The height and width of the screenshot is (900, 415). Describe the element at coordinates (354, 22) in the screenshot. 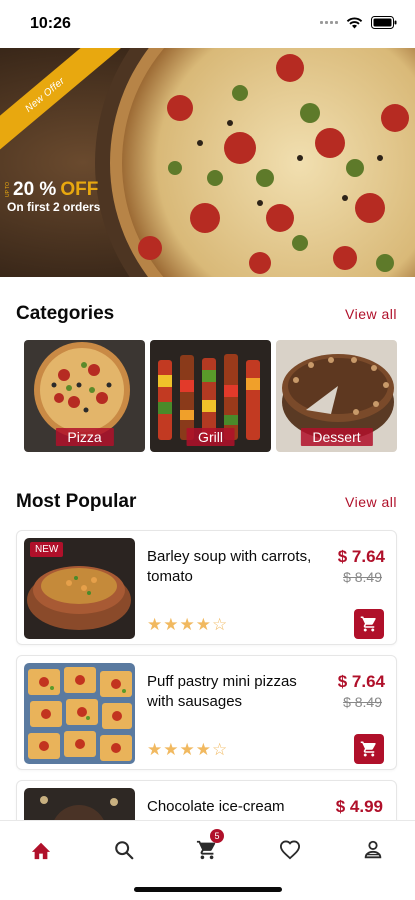

I see `wifi-icon` at that location.